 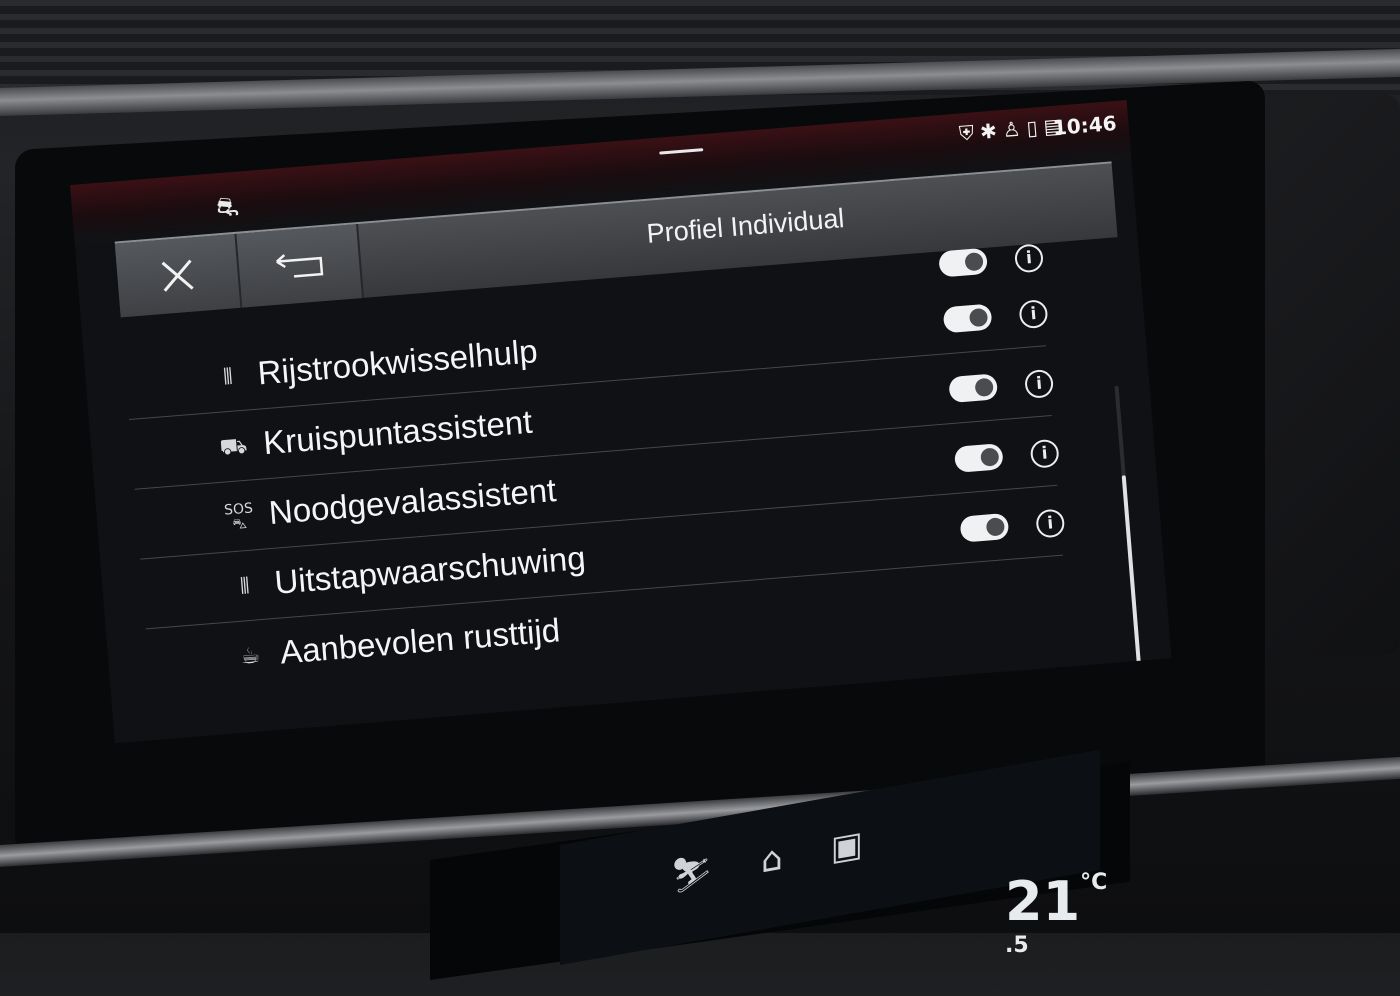 What do you see at coordinates (412, 501) in the screenshot?
I see `list-item-label: Noodgevalassistent` at bounding box center [412, 501].